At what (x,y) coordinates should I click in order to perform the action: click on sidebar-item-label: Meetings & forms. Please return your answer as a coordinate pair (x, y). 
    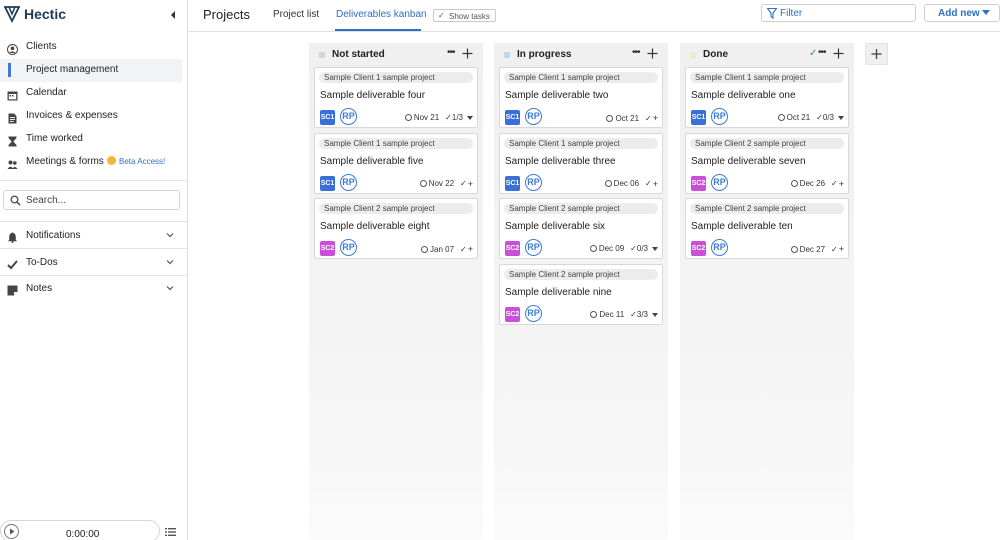
    Looking at the image, I should click on (65, 161).